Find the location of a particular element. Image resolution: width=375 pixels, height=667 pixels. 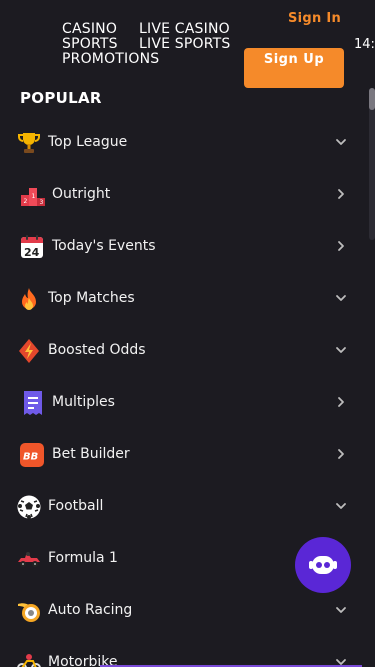

nav-row-1: CASINO LIVE CASINO is located at coordinates (152, 29).